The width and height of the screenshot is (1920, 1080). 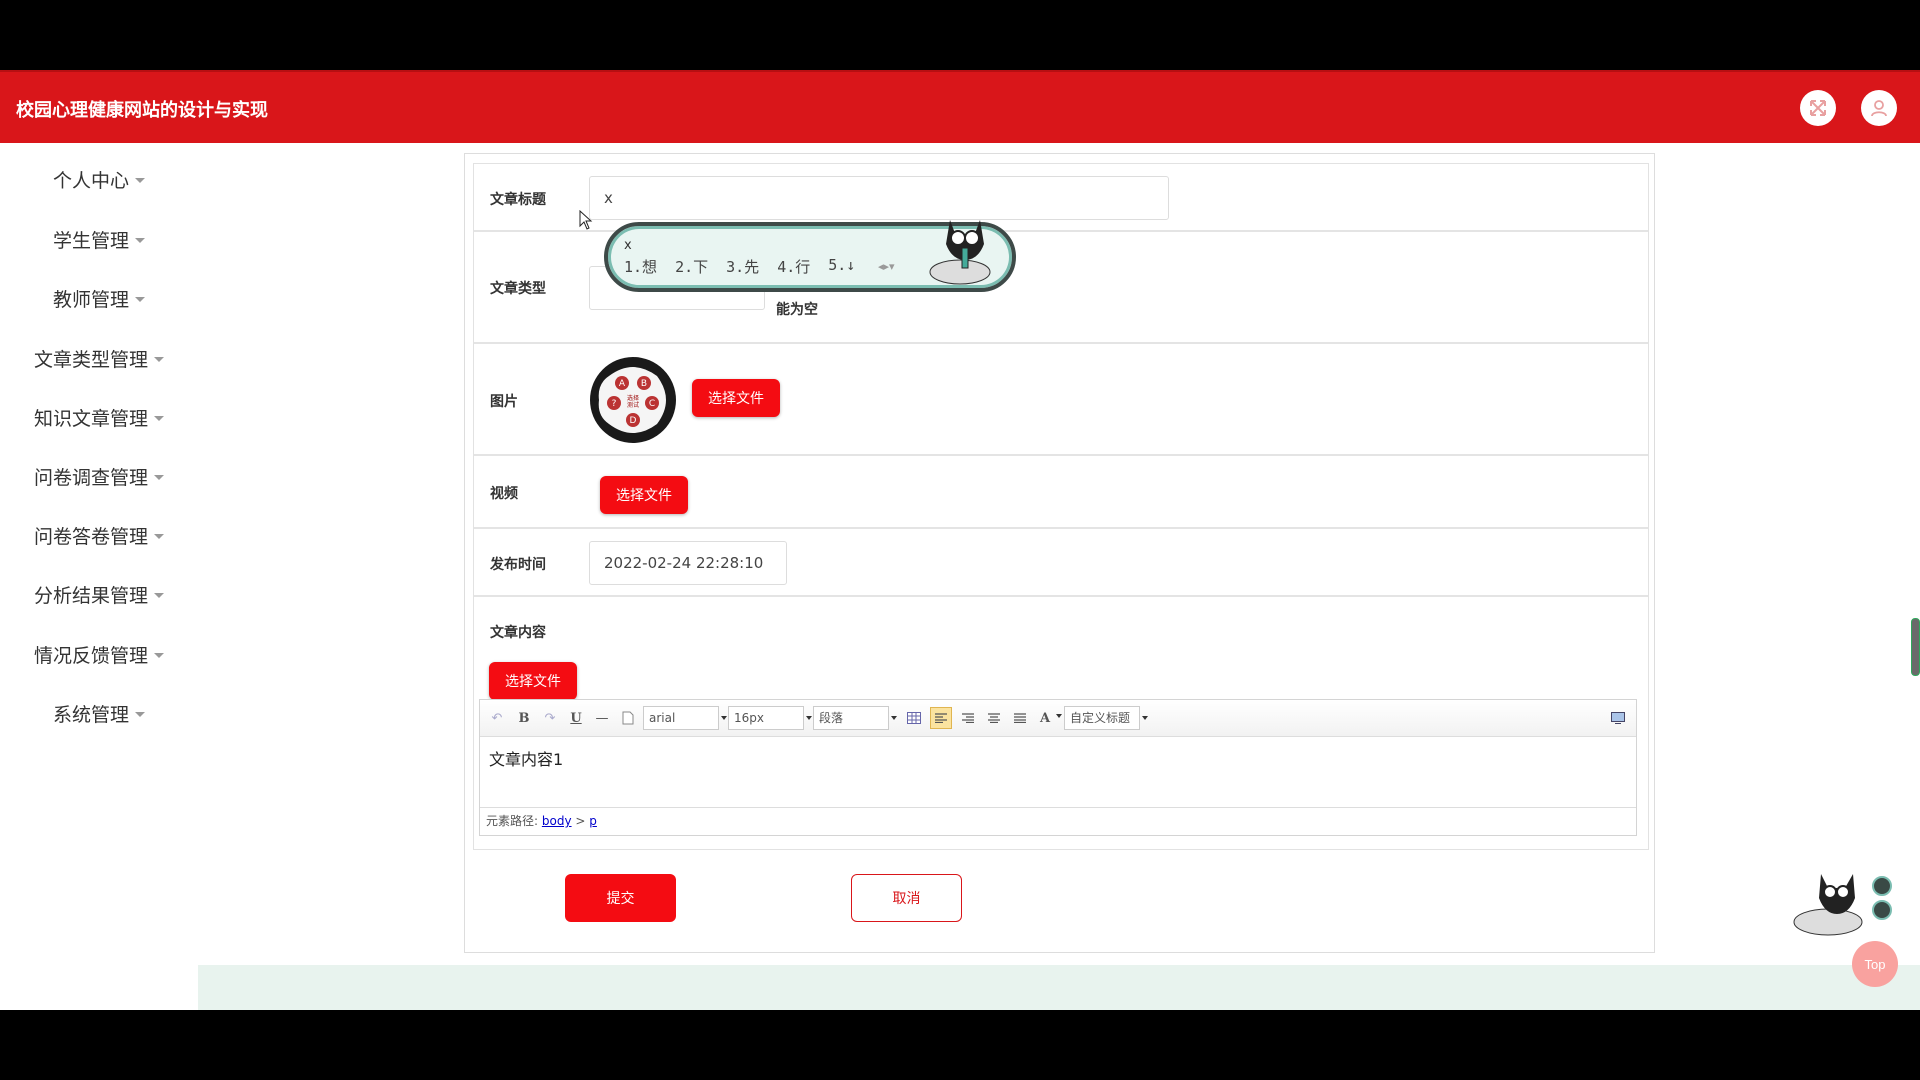 What do you see at coordinates (99, 358) in the screenshot?
I see `sidebar-item-article-type-management: 文章类型管理` at bounding box center [99, 358].